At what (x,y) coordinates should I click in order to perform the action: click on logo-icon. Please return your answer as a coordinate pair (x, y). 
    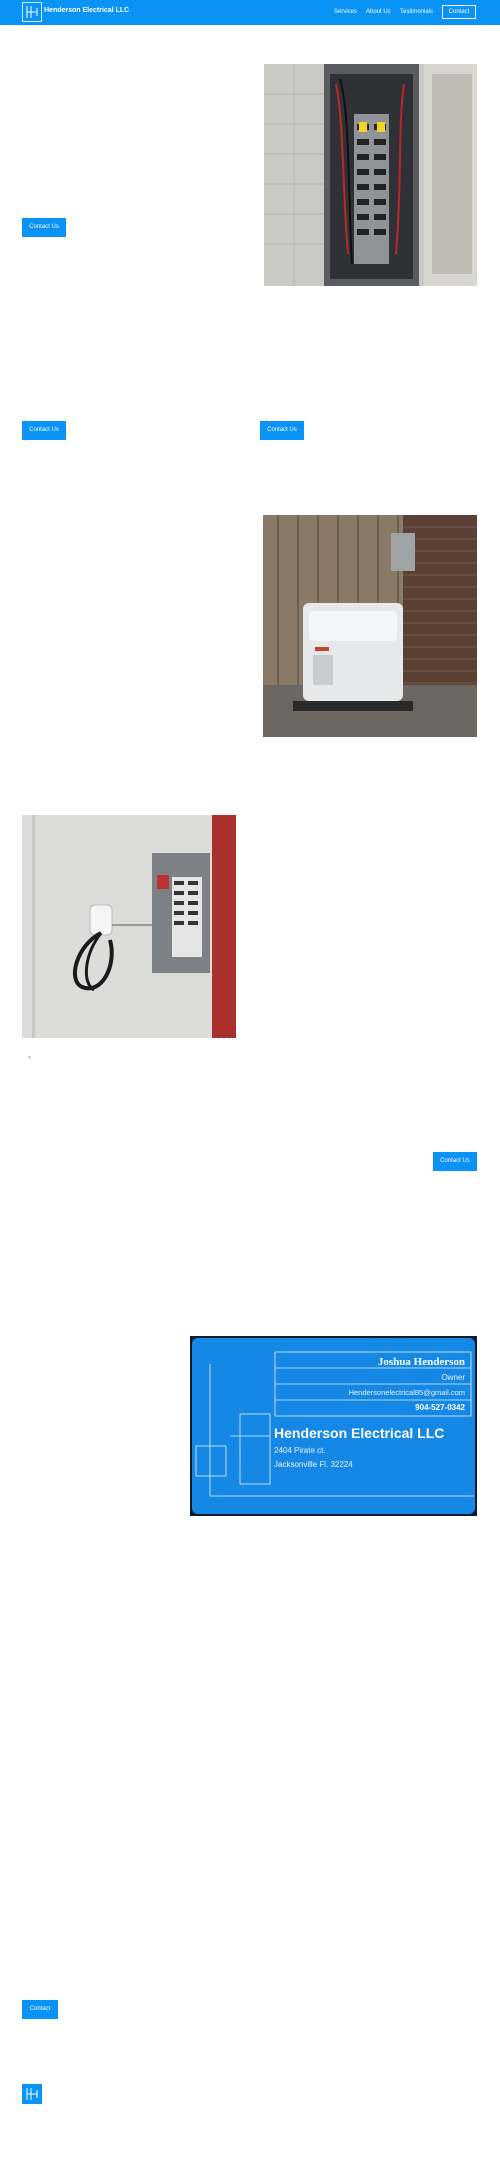
    Looking at the image, I should click on (32, 12).